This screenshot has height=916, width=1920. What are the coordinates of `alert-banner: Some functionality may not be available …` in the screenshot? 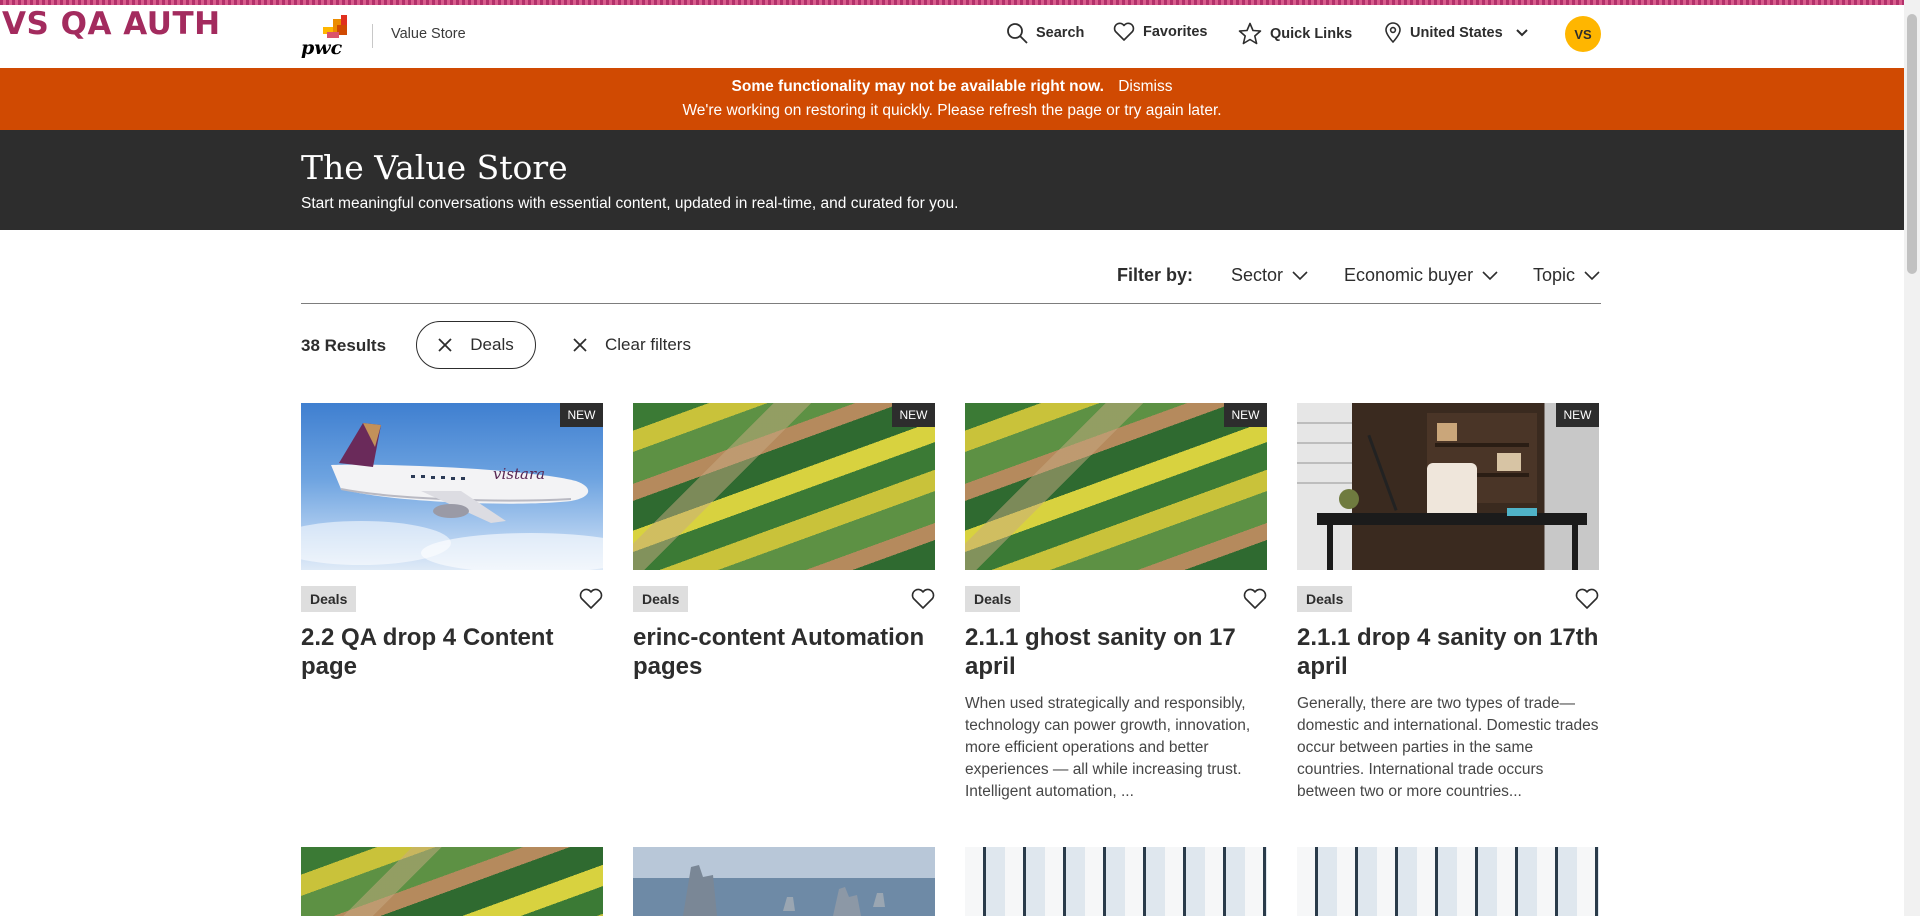 It's located at (952, 99).